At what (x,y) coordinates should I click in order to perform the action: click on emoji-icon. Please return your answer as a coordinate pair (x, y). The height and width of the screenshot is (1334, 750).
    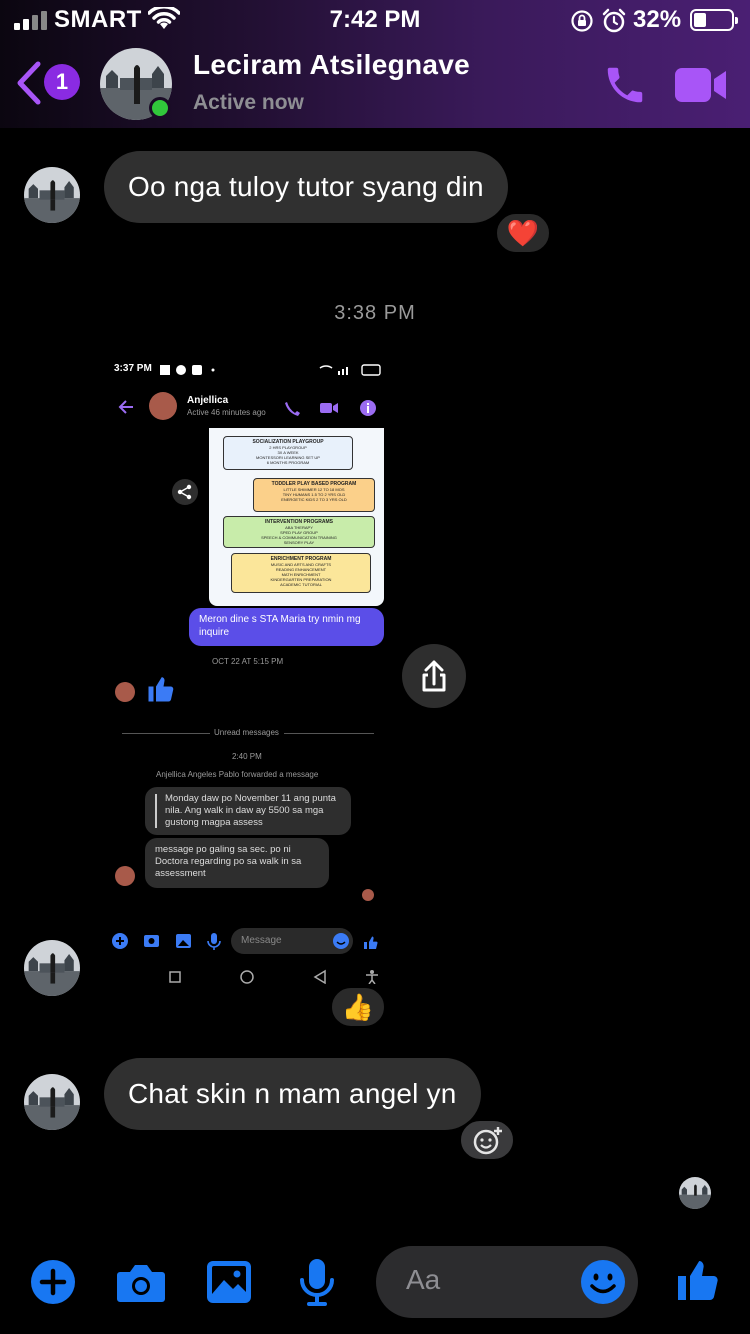
    Looking at the image, I should click on (603, 1284).